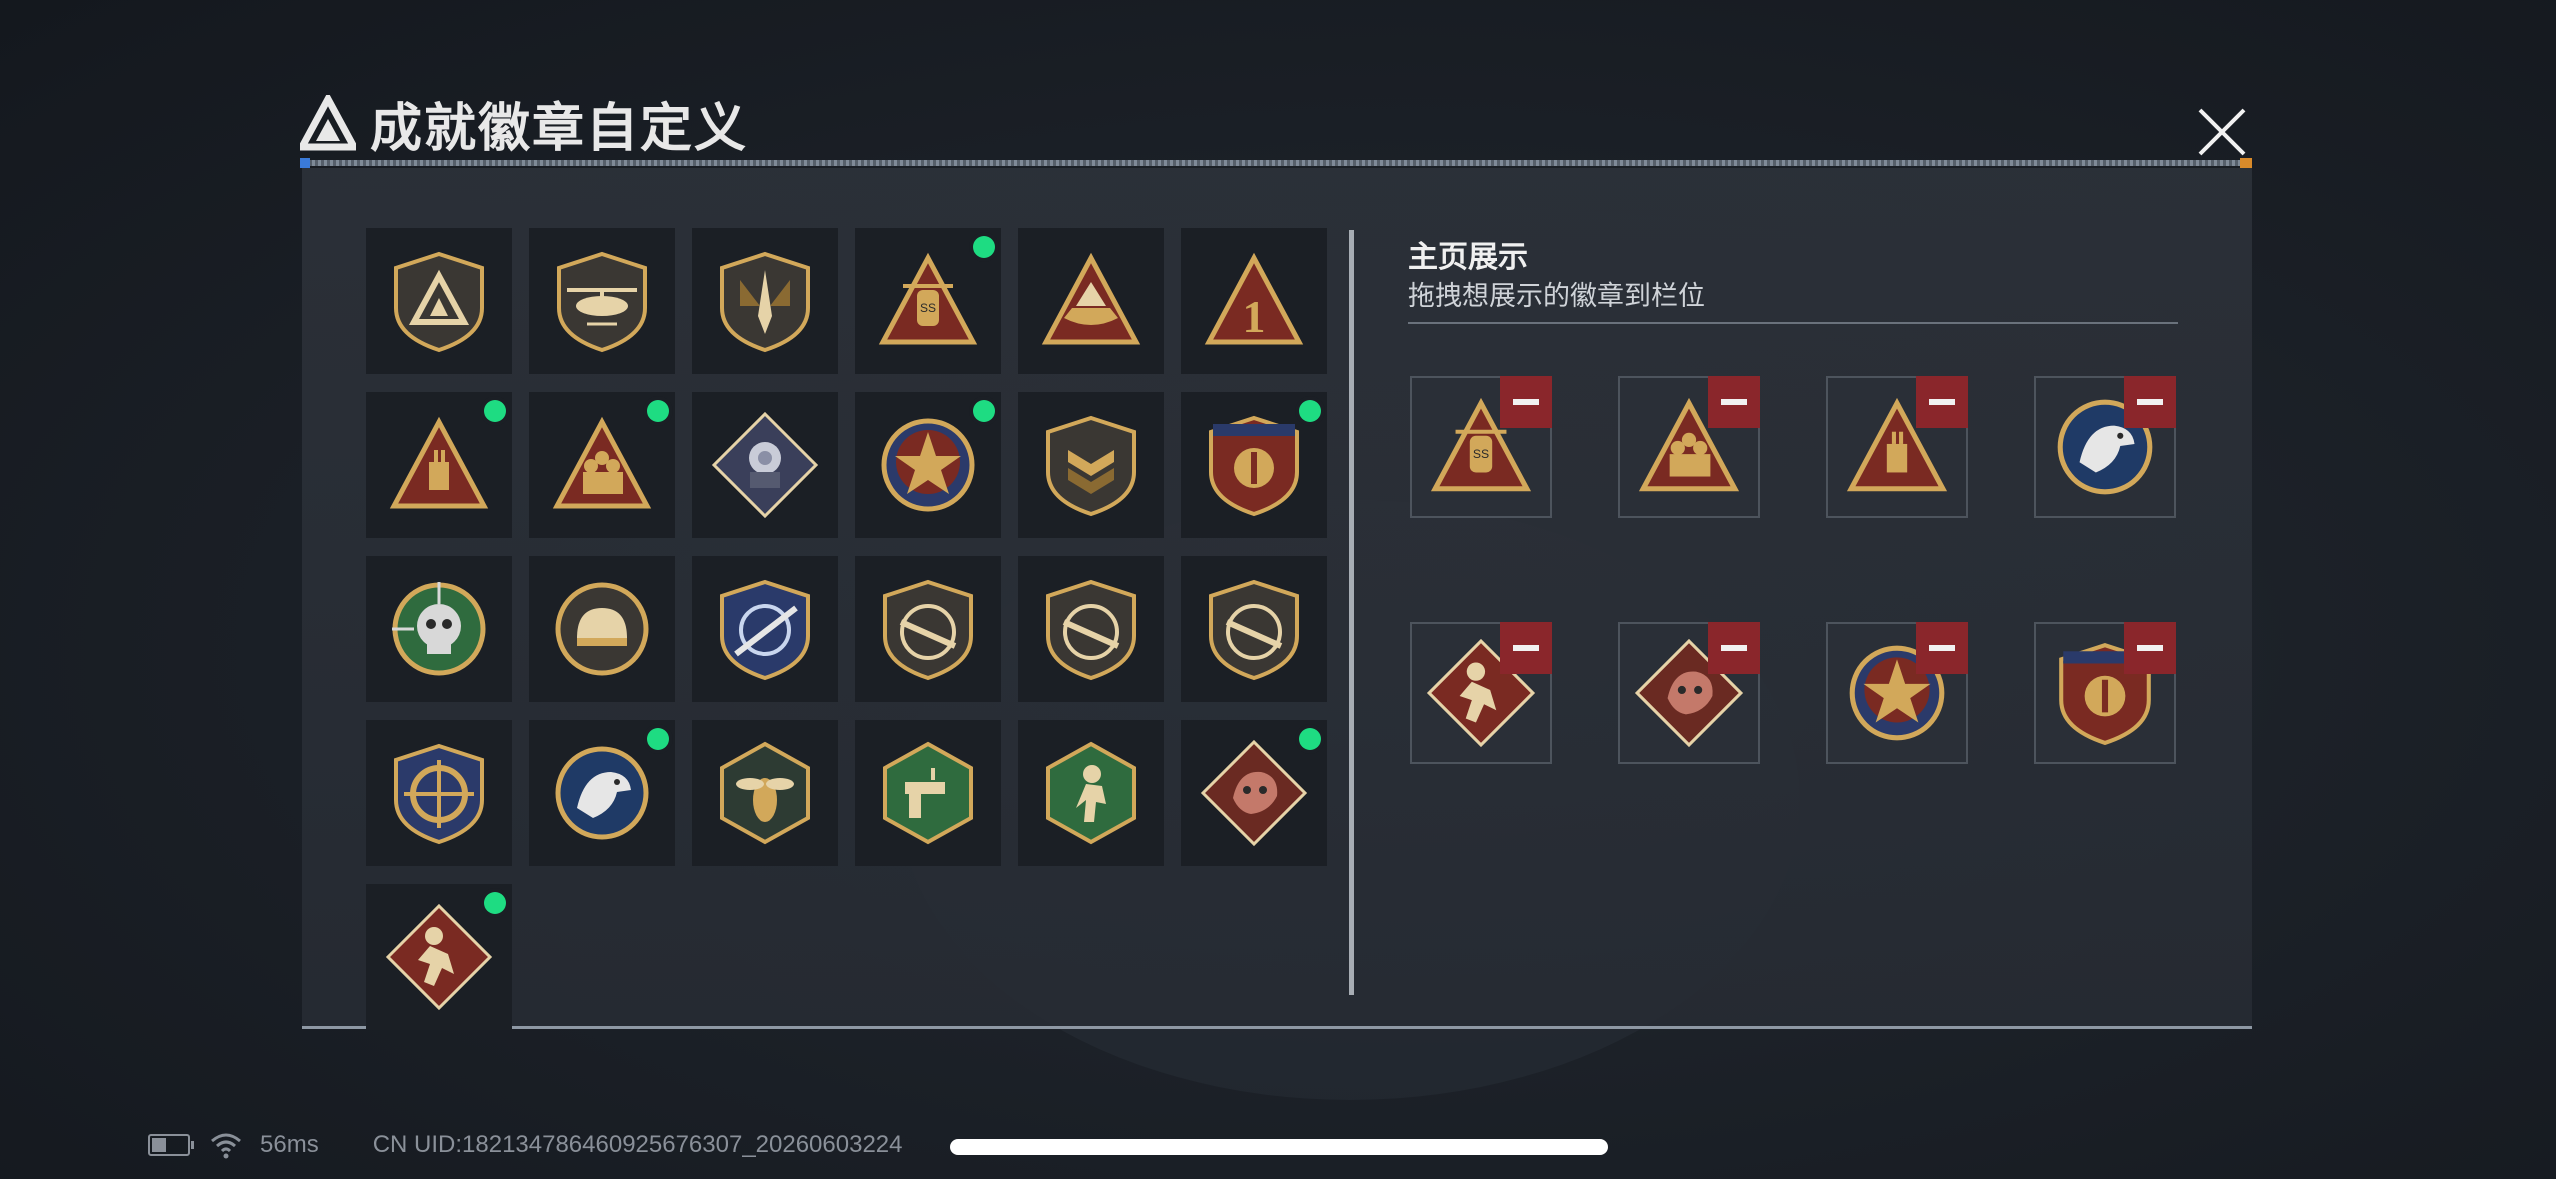 Image resolution: width=2556 pixels, height=1179 pixels. I want to click on runner-diamond-badge-icon, so click(439, 957).